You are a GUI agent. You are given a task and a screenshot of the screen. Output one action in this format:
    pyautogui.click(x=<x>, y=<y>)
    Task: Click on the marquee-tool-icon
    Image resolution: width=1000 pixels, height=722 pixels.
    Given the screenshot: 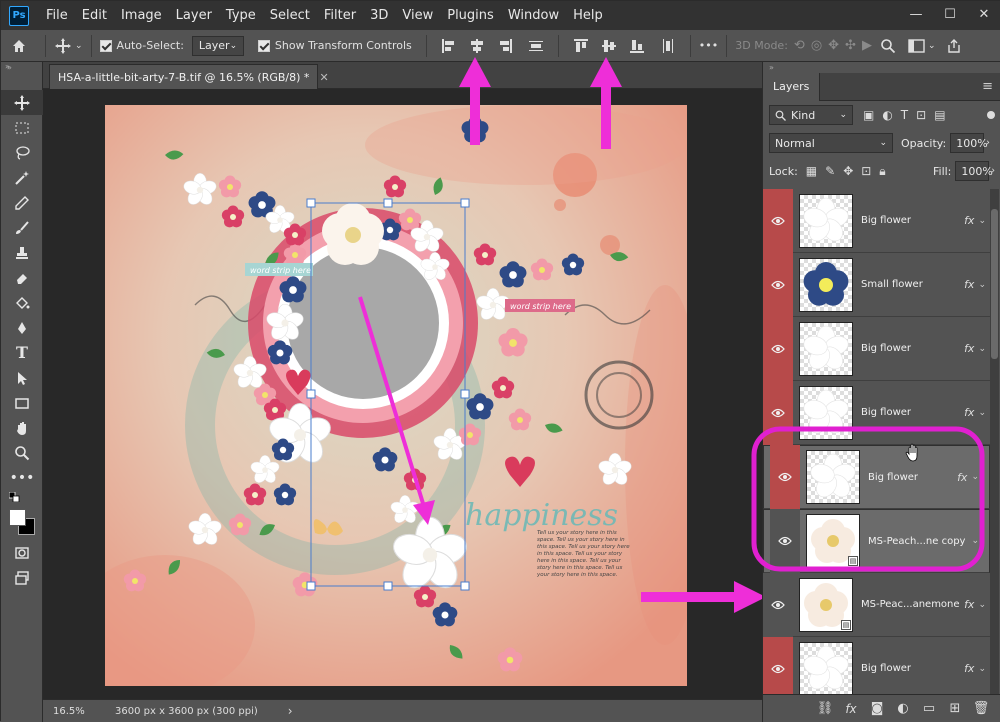 What is the action you would take?
    pyautogui.click(x=22, y=127)
    